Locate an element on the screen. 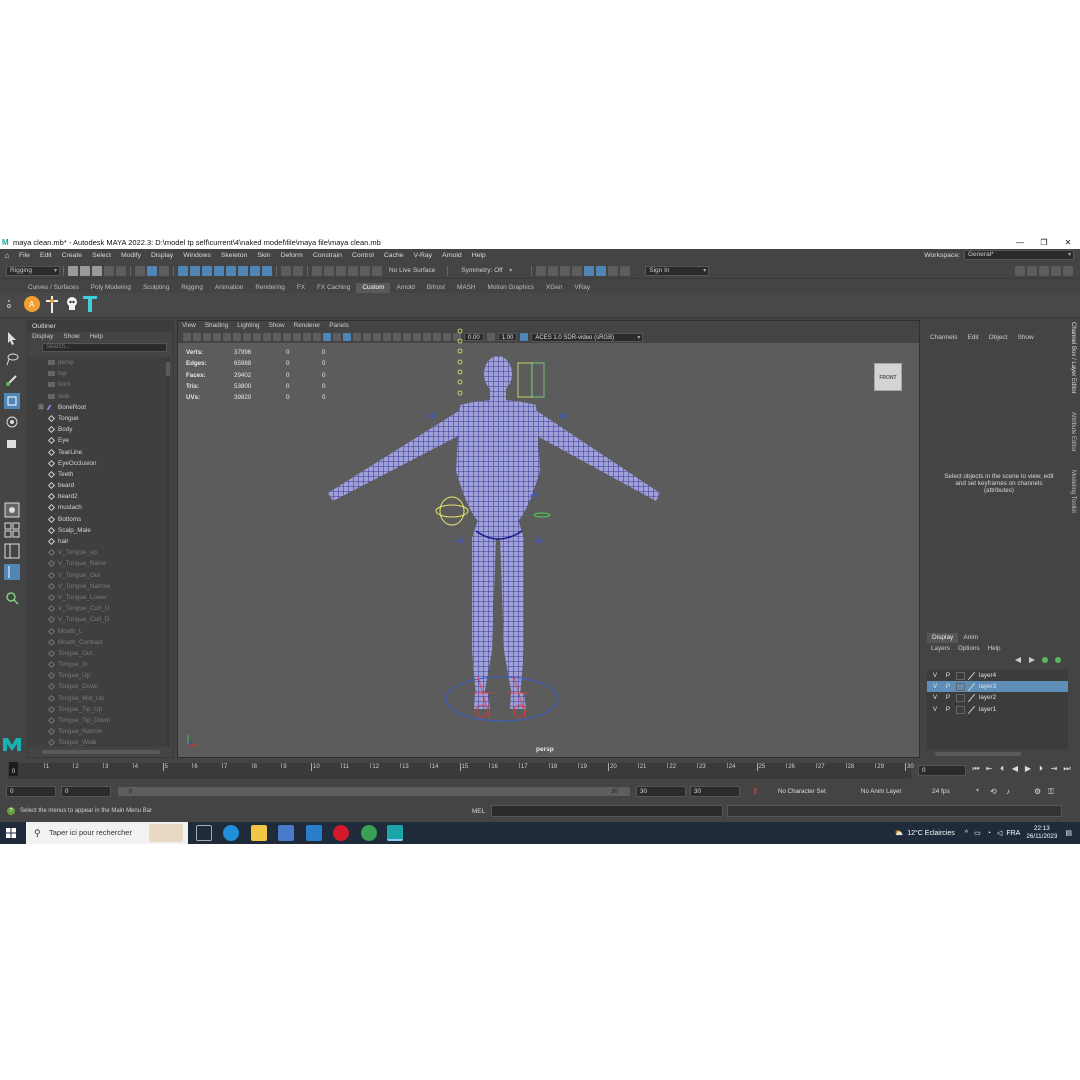 The image size is (1080, 1080). move-layer-up-icon is located at coordinates (1018, 660).